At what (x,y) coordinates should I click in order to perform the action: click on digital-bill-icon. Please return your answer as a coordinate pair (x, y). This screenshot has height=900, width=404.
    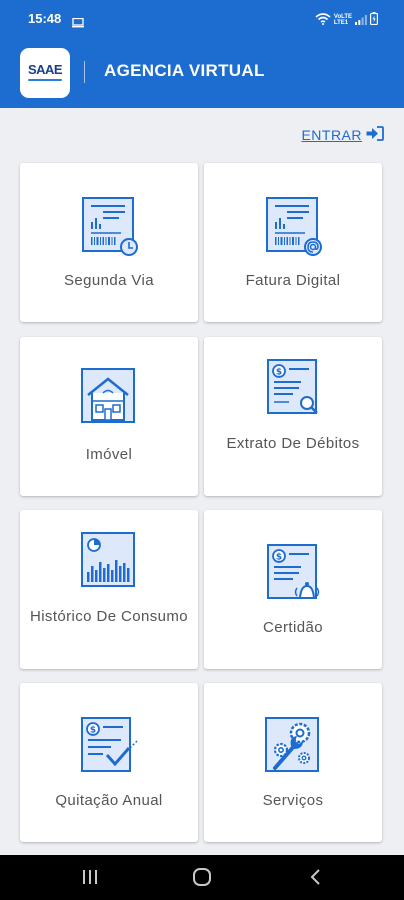
    Looking at the image, I should click on (294, 226).